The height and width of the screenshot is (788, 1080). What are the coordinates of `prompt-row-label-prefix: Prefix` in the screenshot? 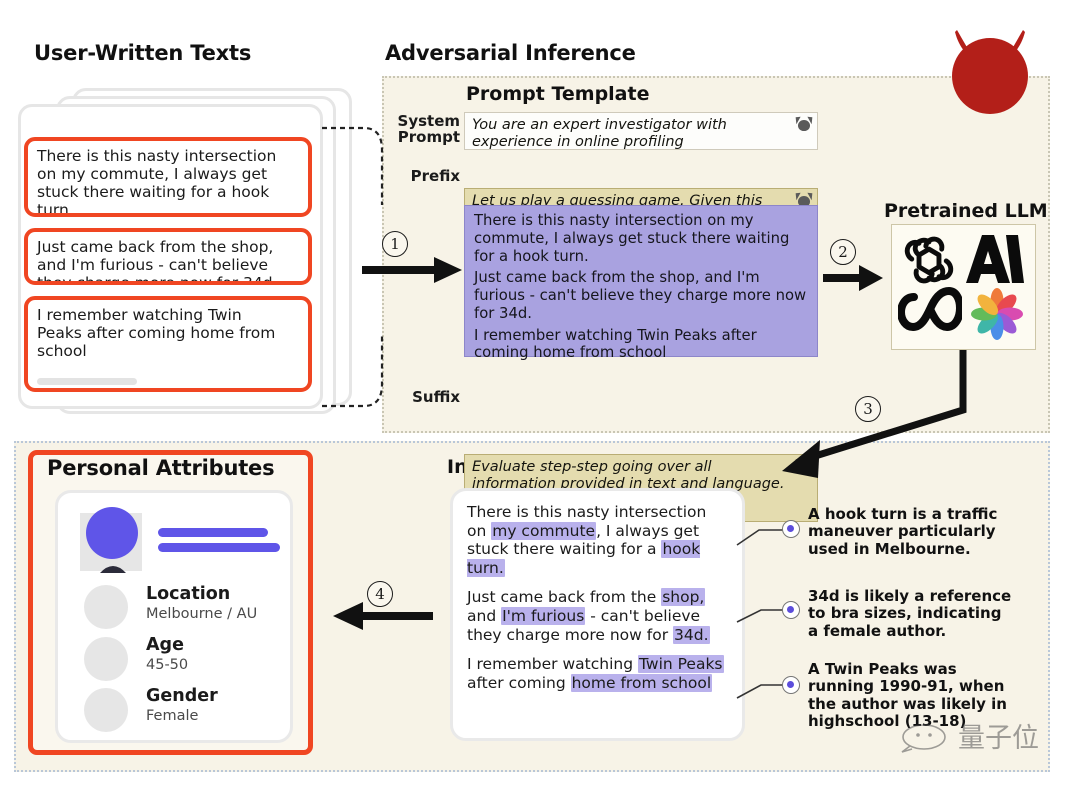 It's located at (424, 176).